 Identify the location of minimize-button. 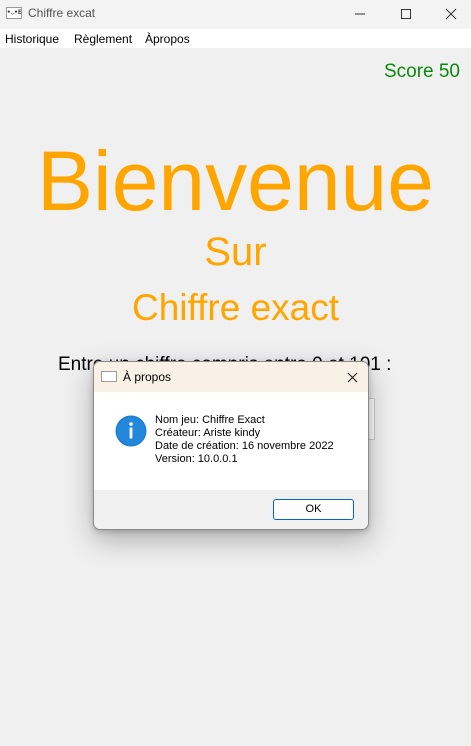
(360, 14).